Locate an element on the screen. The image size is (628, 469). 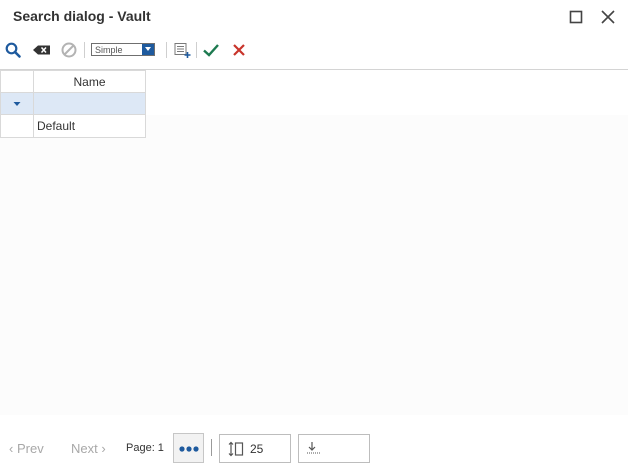
chevron-down-icon is located at coordinates (148, 49).